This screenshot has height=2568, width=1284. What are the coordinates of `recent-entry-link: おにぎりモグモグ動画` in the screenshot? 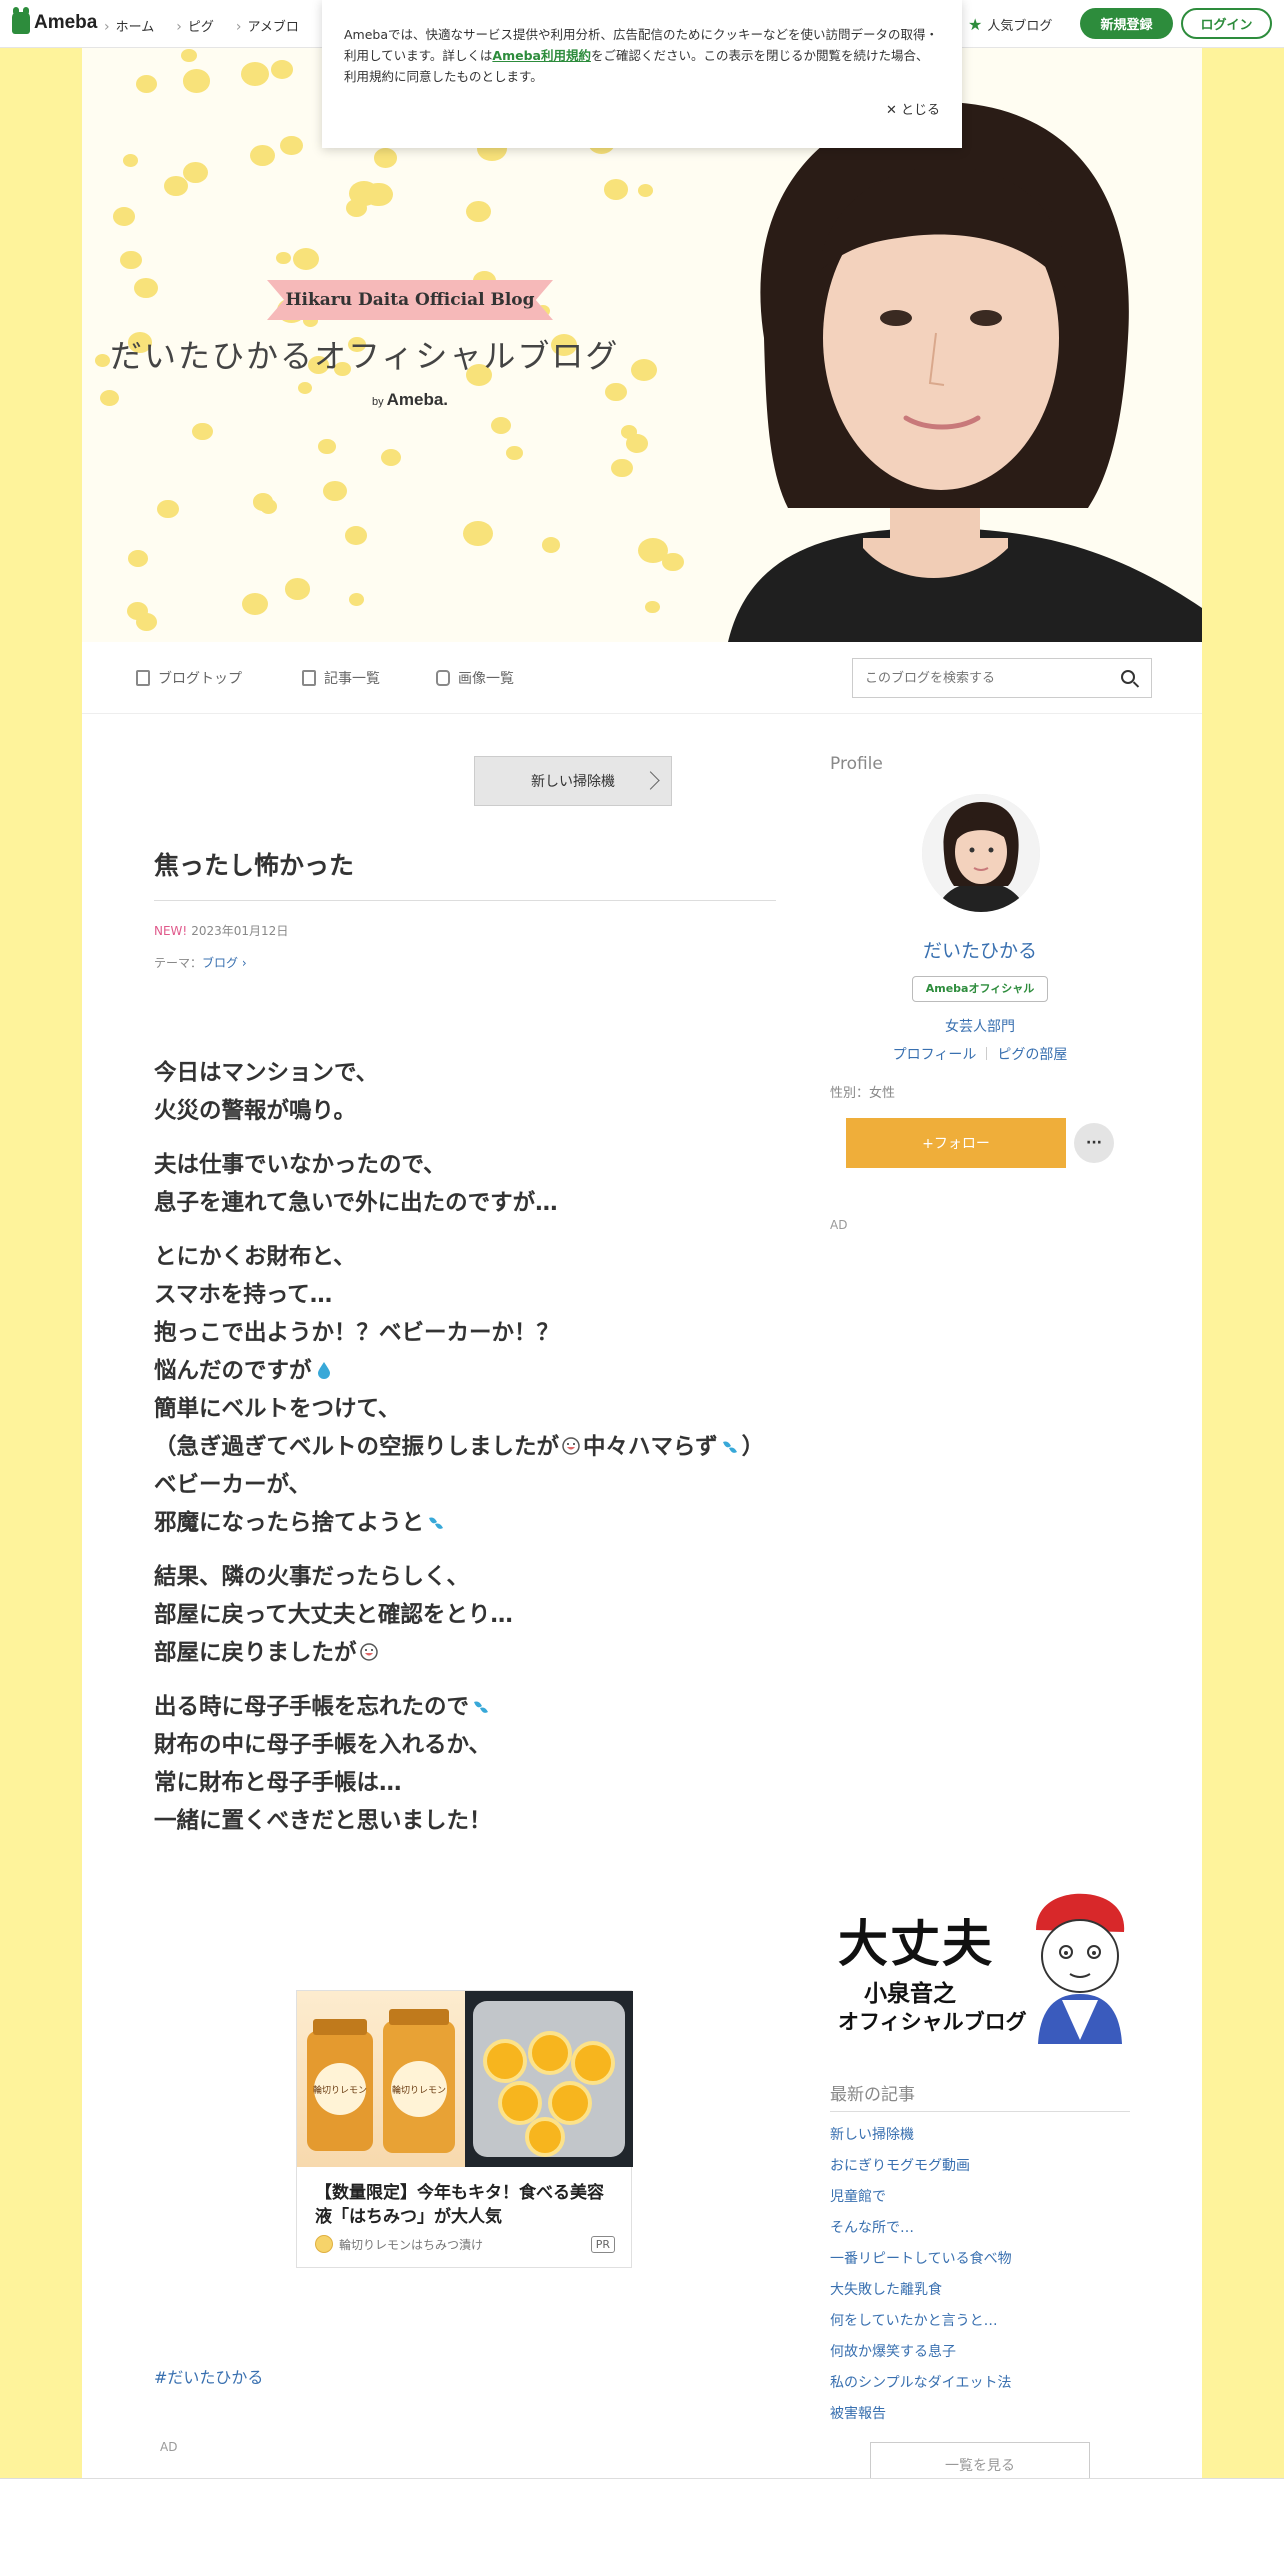 It's located at (921, 2170).